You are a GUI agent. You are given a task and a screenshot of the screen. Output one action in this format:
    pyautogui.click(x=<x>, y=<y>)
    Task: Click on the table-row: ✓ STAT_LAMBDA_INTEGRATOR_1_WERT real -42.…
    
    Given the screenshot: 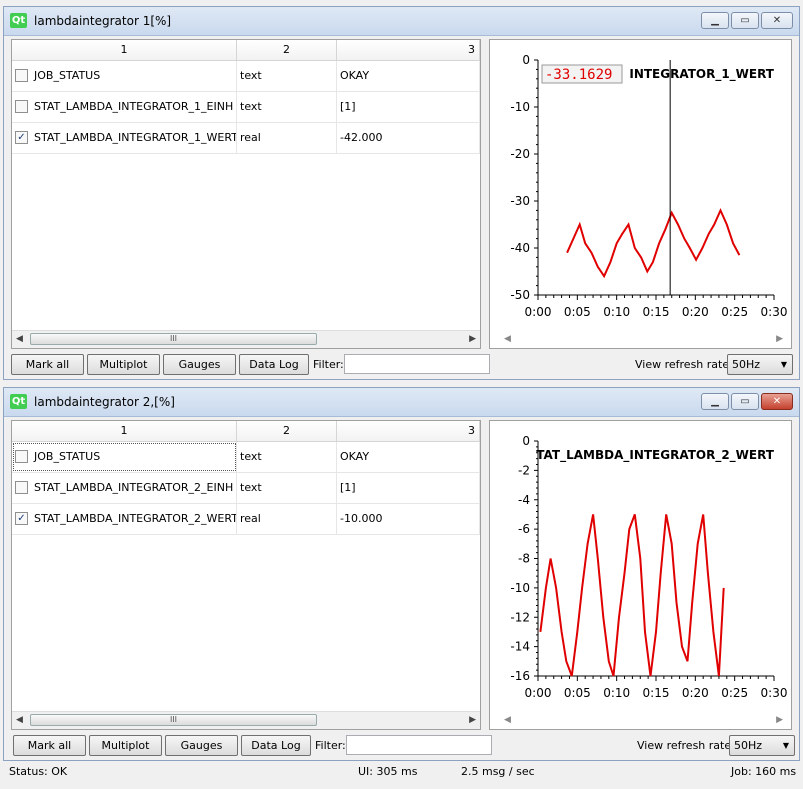 What is the action you would take?
    pyautogui.click(x=246, y=138)
    